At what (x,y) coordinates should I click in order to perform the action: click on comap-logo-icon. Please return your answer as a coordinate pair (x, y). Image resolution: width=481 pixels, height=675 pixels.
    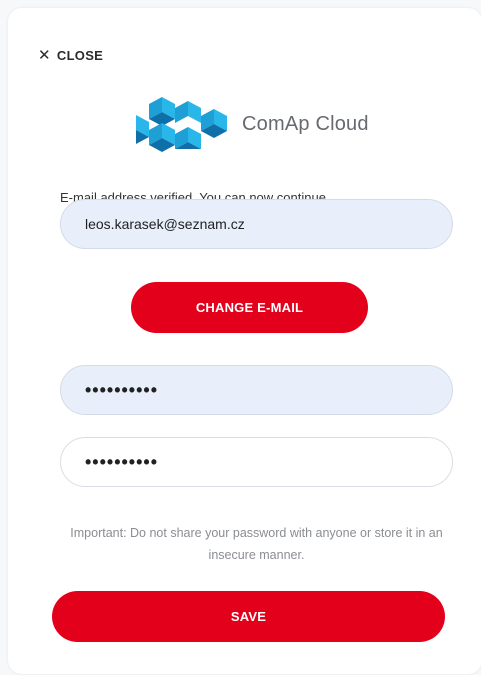
    Looking at the image, I should click on (181, 124).